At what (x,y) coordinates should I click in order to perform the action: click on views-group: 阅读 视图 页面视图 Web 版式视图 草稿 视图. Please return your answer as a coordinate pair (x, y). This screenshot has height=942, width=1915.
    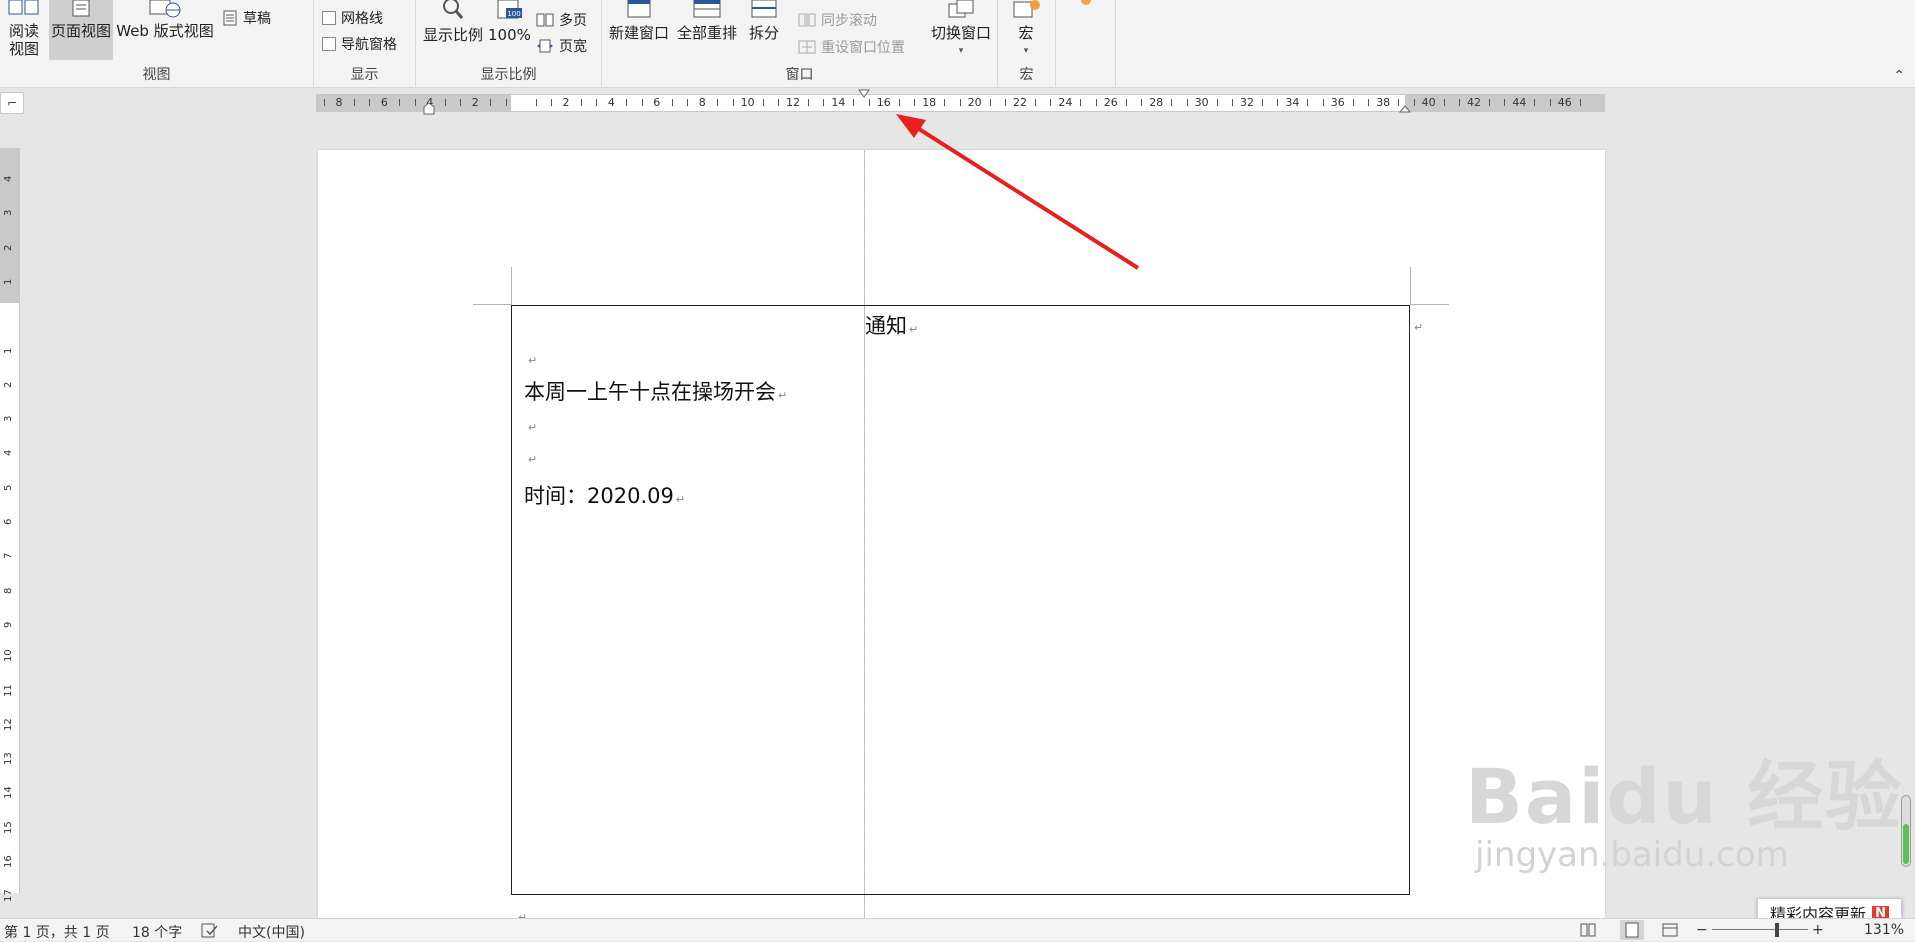
    Looking at the image, I should click on (157, 44).